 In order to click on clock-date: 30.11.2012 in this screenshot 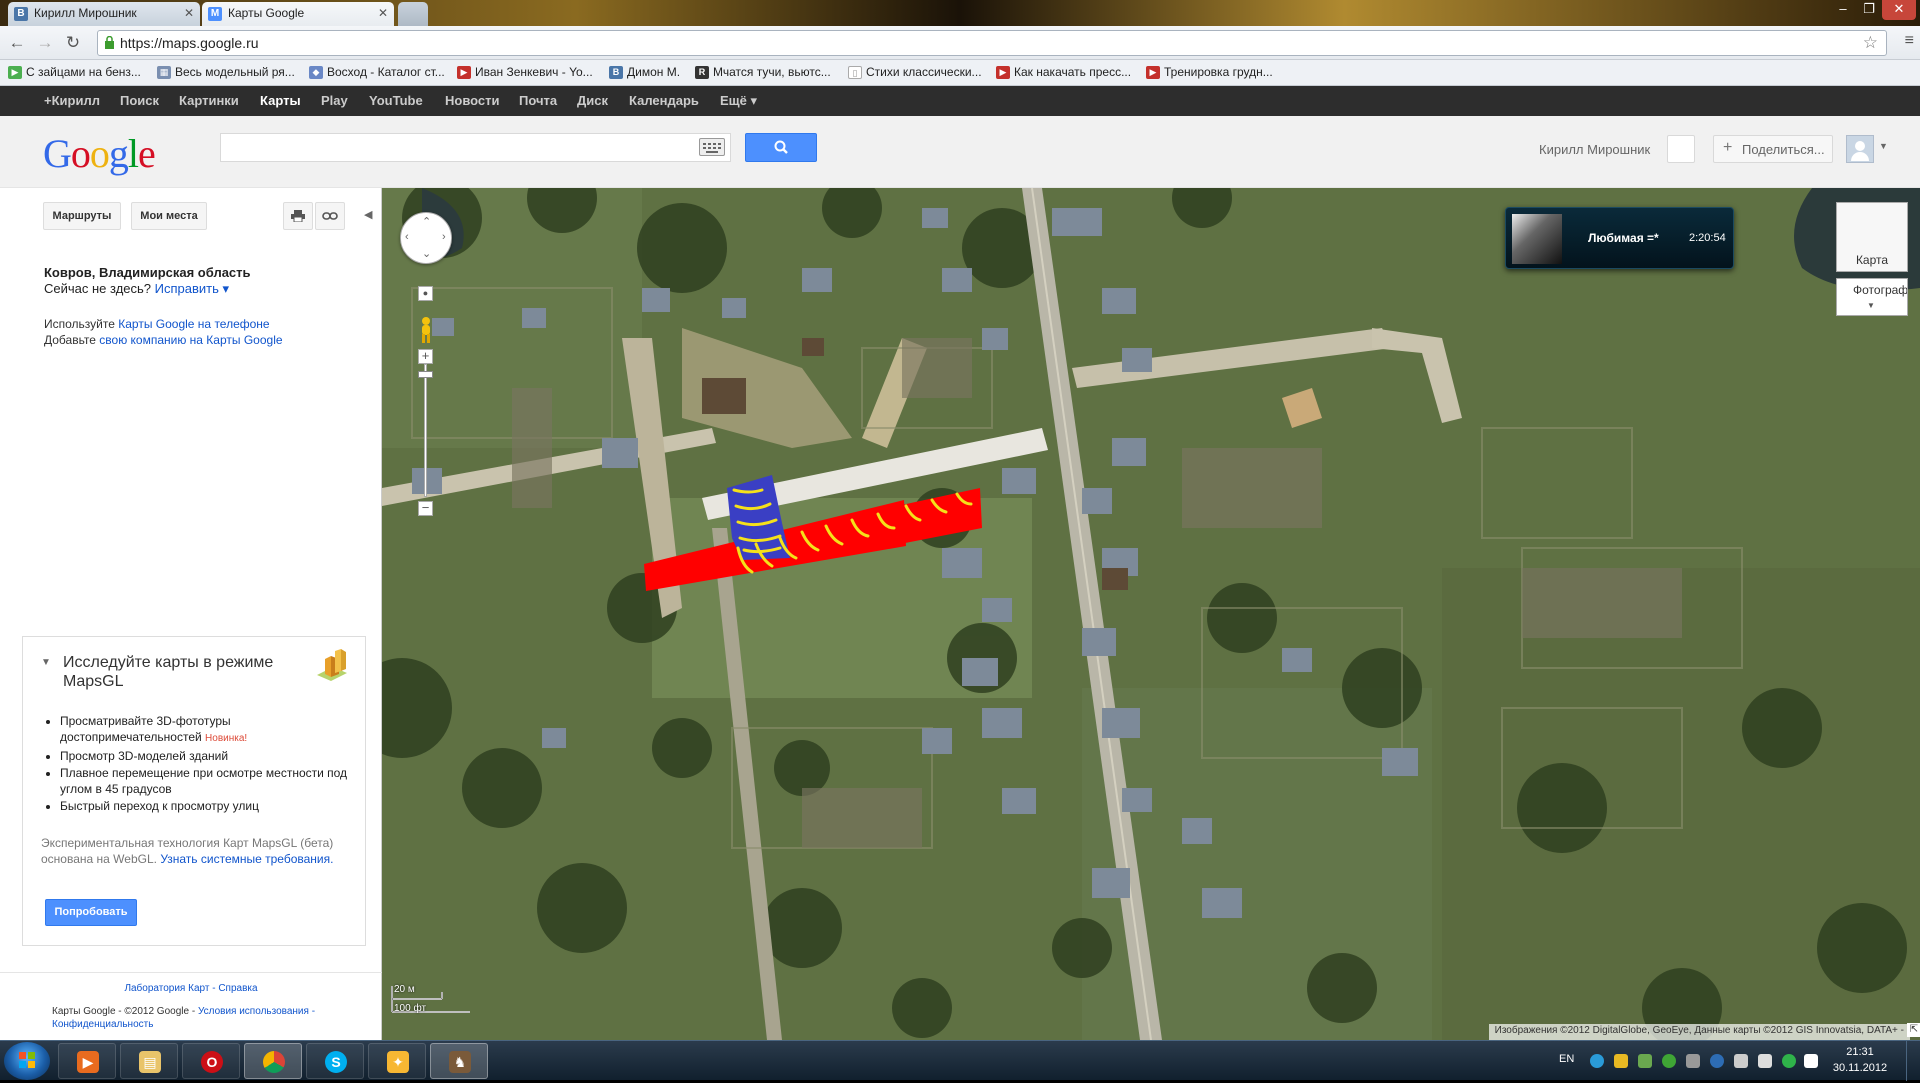, I will do `click(1860, 1068)`.